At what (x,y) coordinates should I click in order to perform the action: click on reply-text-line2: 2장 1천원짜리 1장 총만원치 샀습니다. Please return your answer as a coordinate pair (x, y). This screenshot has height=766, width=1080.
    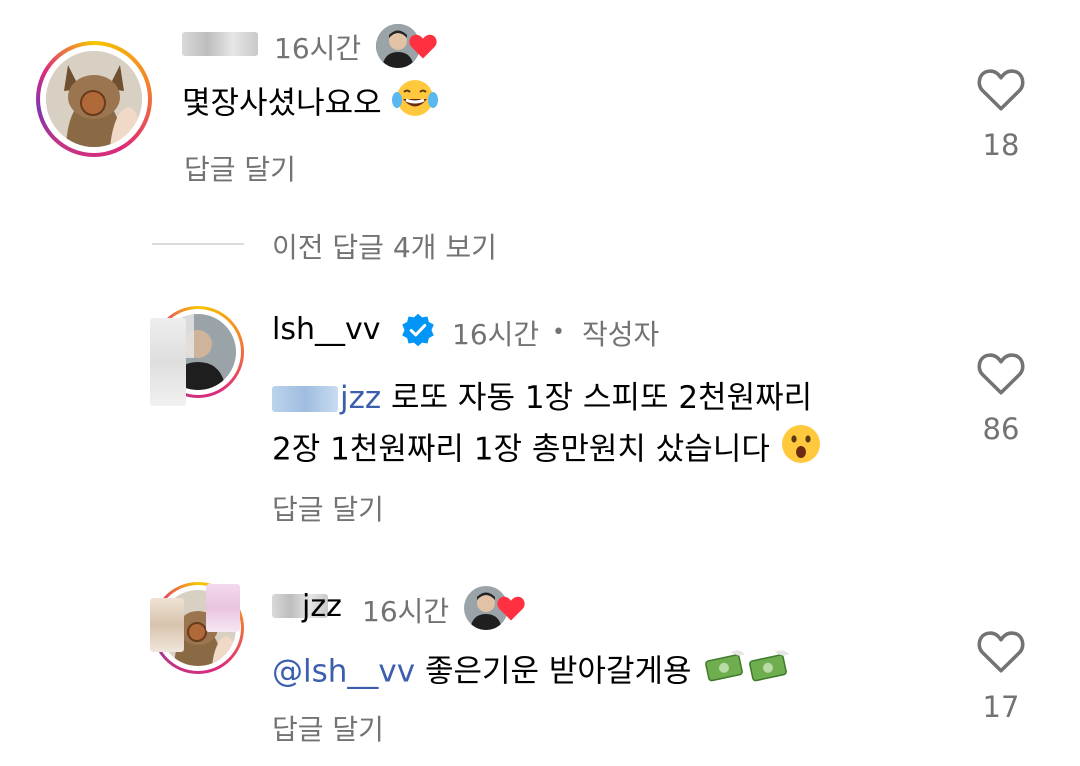
    Looking at the image, I should click on (547, 451).